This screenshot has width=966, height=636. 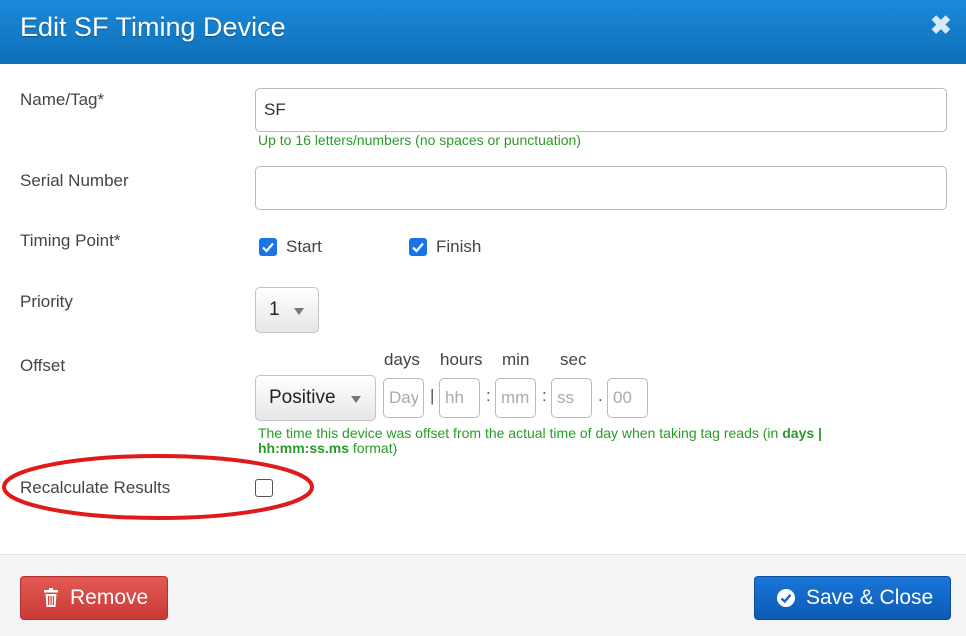 What do you see at coordinates (158, 487) in the screenshot?
I see `annotation-ellipse` at bounding box center [158, 487].